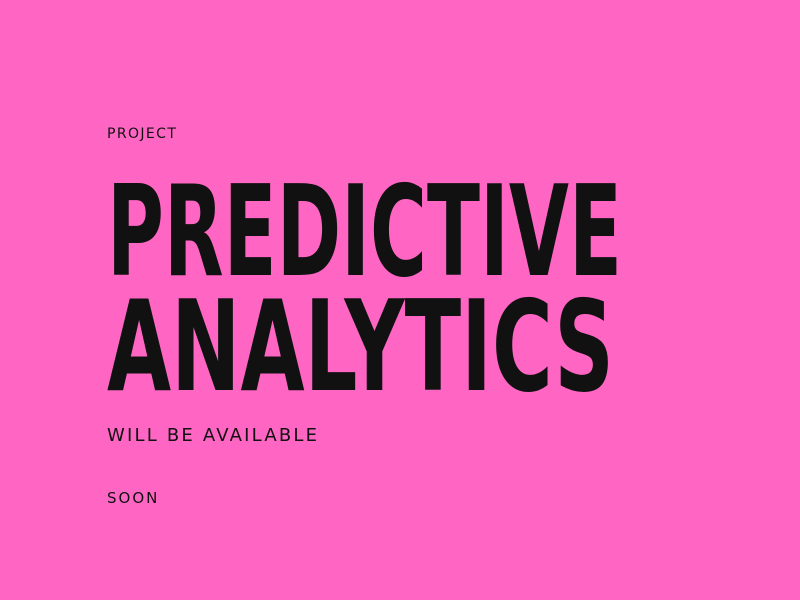 Image resolution: width=800 pixels, height=600 pixels. I want to click on availability-tagline: WILL BE AVAILABLE, so click(213, 435).